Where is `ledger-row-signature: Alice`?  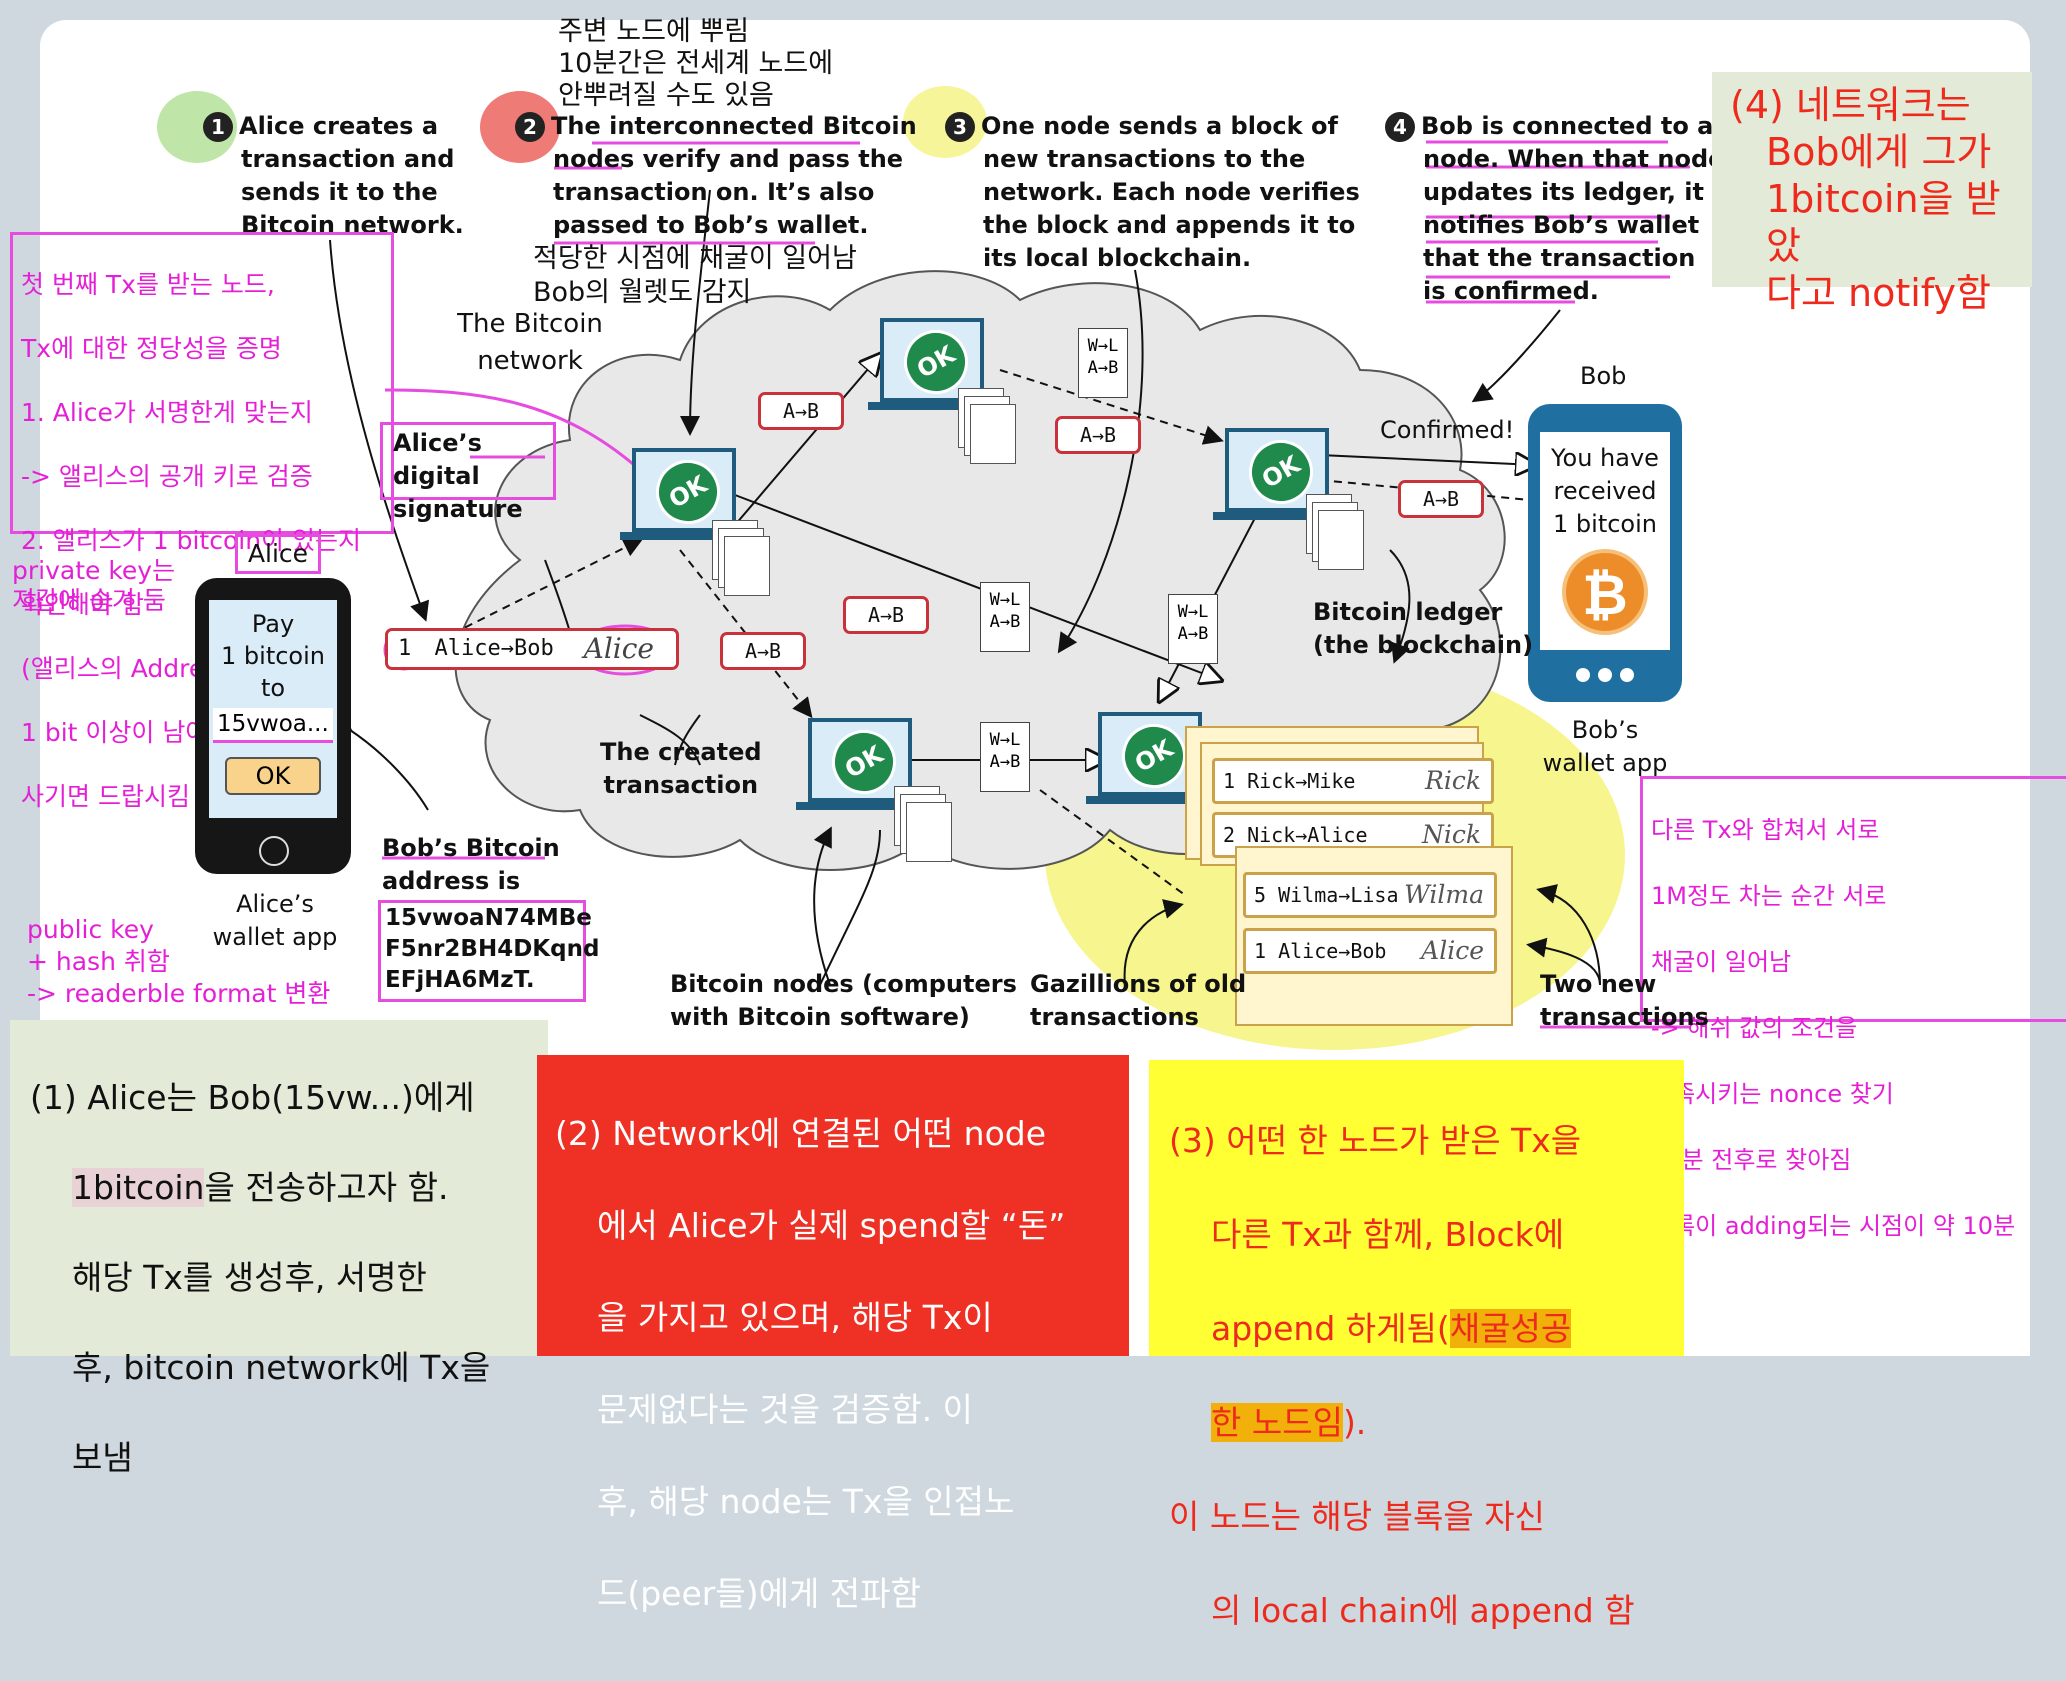 ledger-row-signature: Alice is located at coordinates (1452, 950).